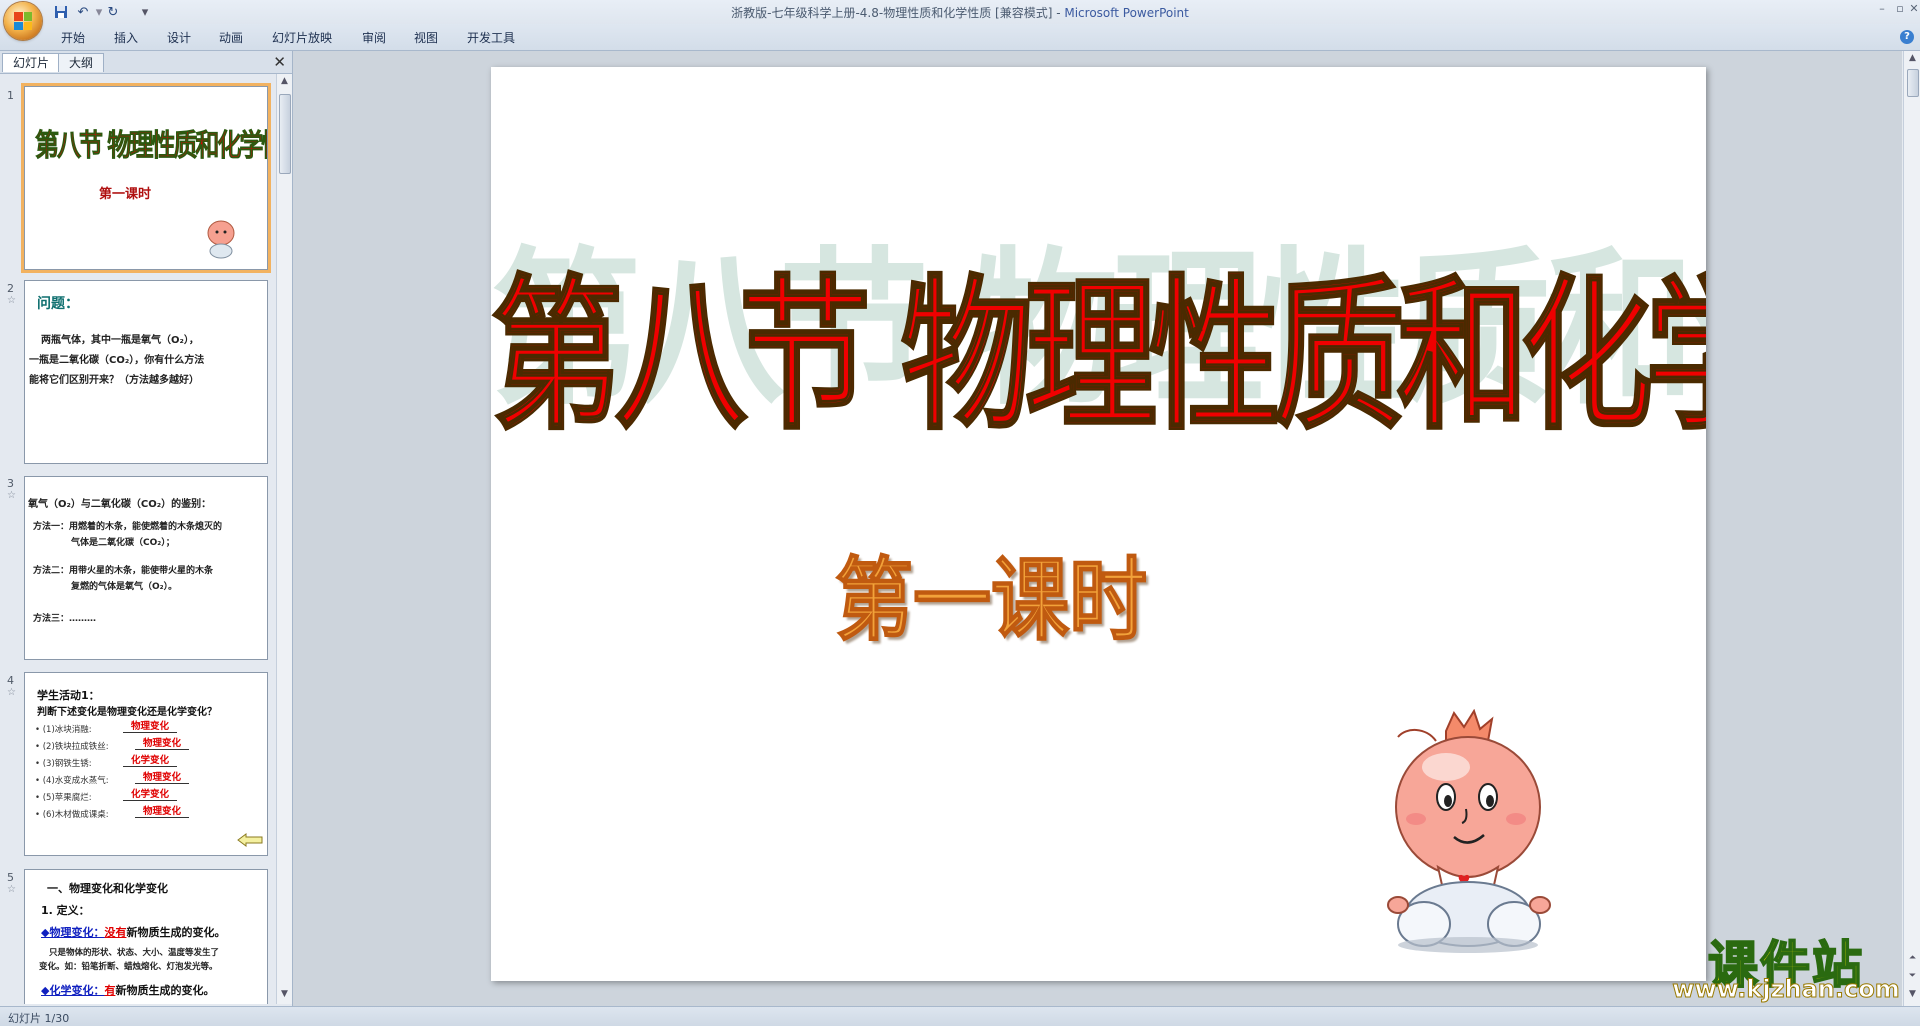 The image size is (1920, 1026). Describe the element at coordinates (63, 764) in the screenshot. I see `activity-question: • (3)钢铁生锈:` at that location.